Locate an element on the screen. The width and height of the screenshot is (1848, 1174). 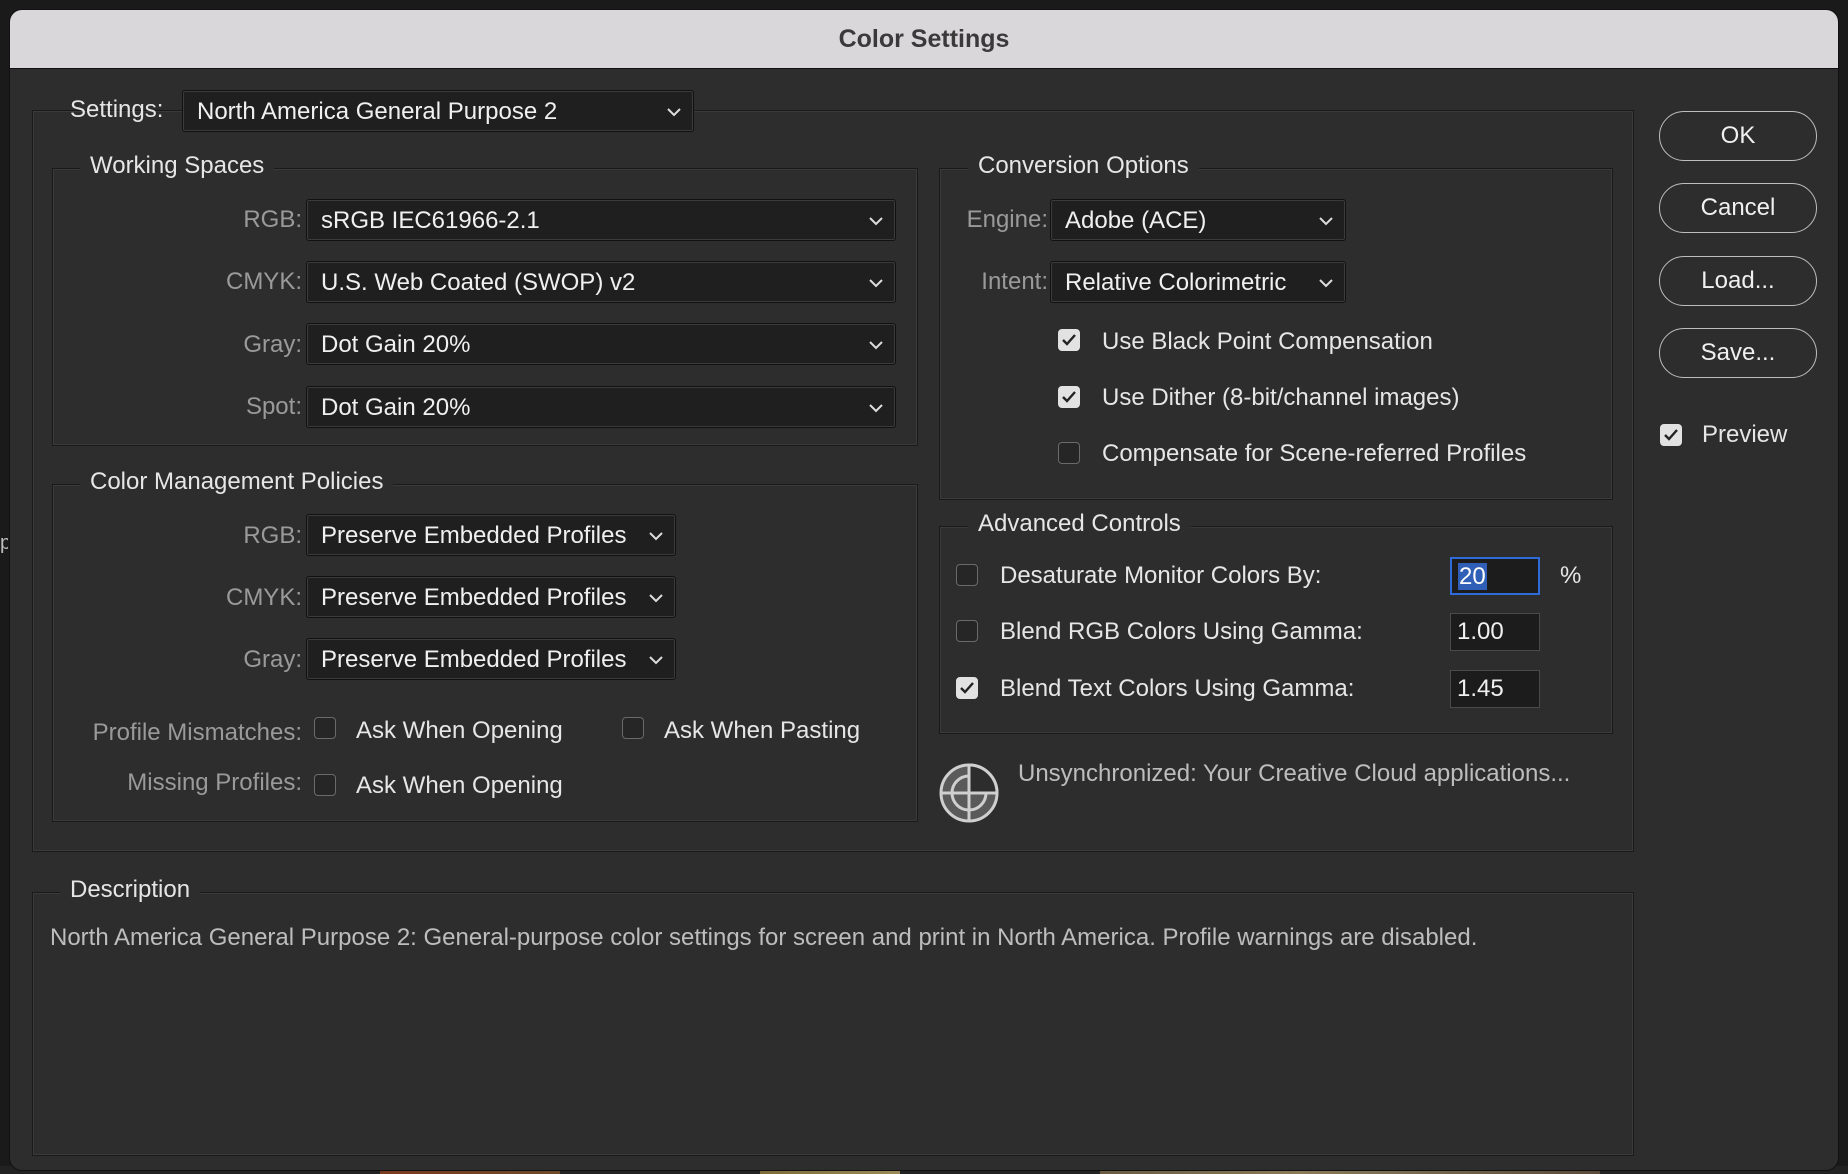
settings-value: North America General Purpose 2 is located at coordinates (377, 111).